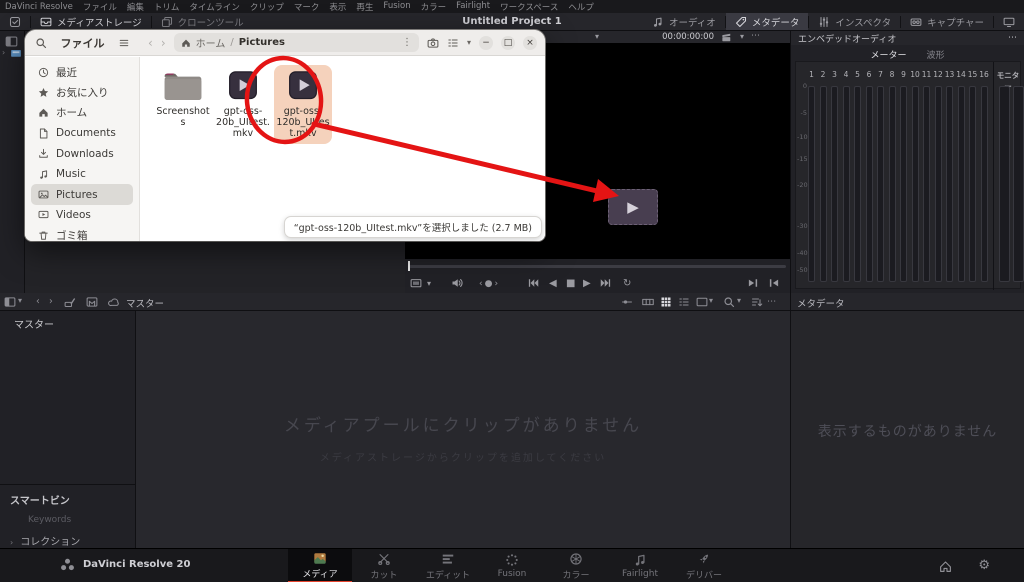  What do you see at coordinates (945, 566) in the screenshot?
I see `project-home-icon` at bounding box center [945, 566].